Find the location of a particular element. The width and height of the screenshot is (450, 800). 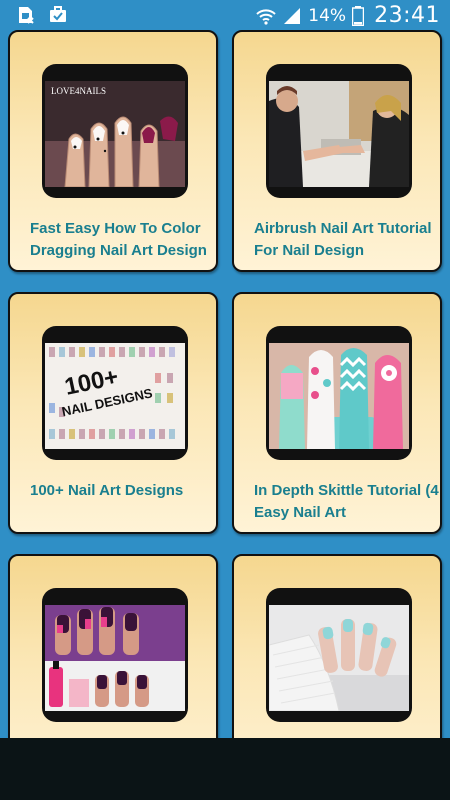

battery-icon is located at coordinates (358, 15).